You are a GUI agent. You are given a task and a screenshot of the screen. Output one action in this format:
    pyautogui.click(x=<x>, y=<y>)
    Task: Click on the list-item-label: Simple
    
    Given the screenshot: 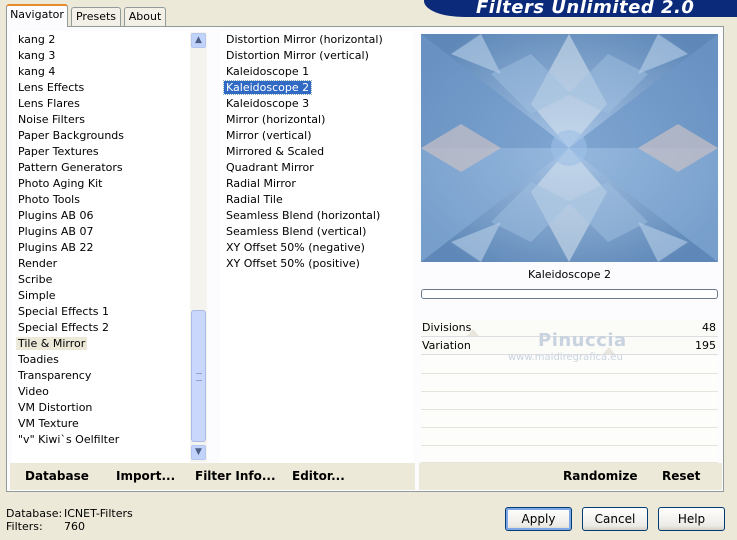 What is the action you would take?
    pyautogui.click(x=37, y=295)
    